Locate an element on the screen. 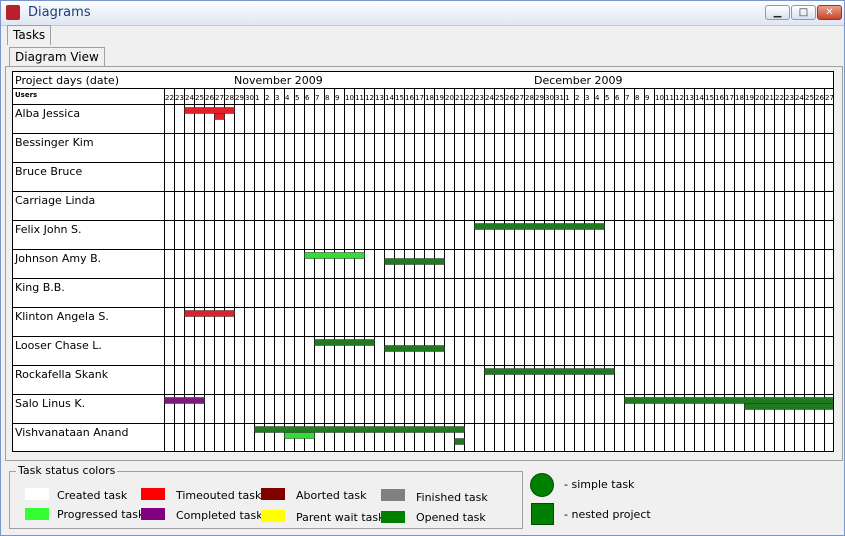  user-row-label: Alba Jessica is located at coordinates (47, 113).